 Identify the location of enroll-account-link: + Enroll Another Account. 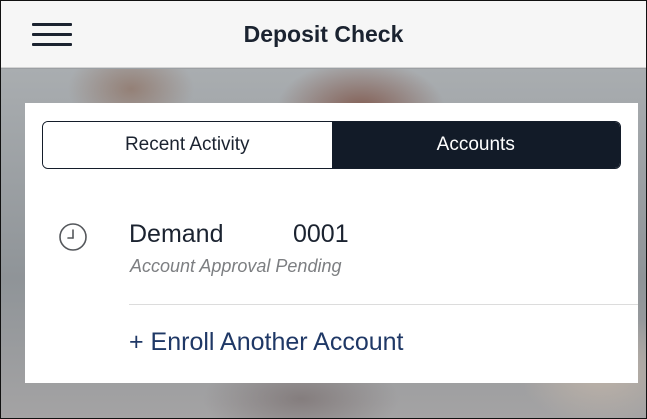
(266, 342).